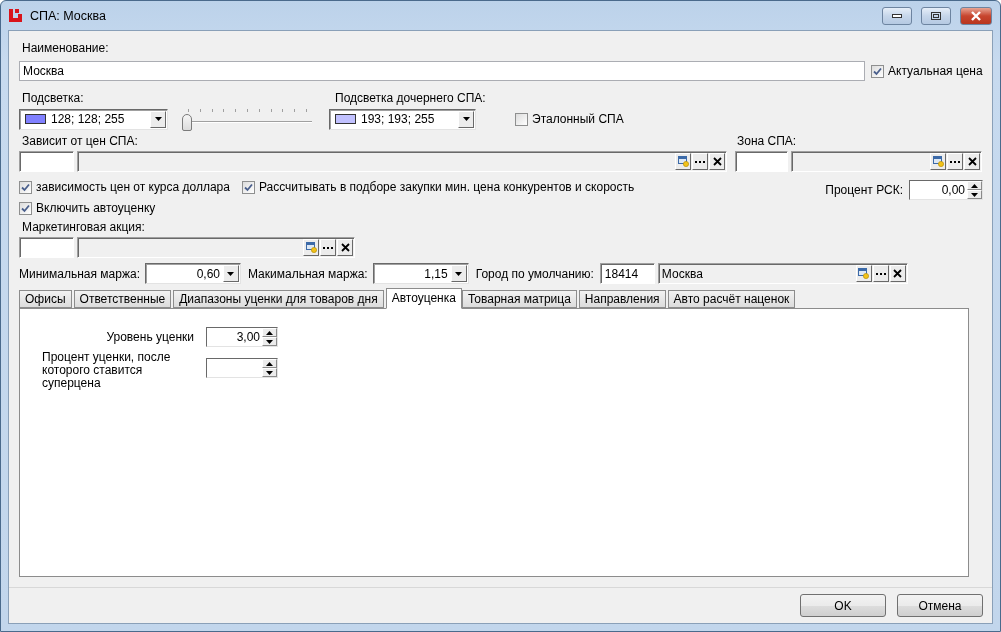 The image size is (1001, 632). Describe the element at coordinates (79, 273) in the screenshot. I see `field-label: Минимальная маржа:` at that location.